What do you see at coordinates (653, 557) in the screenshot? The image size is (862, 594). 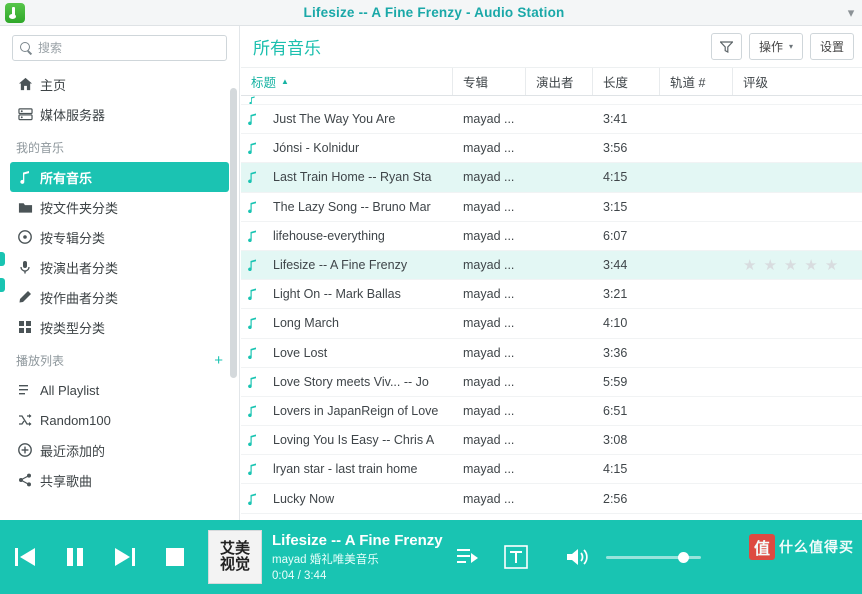 I see `volume-slider` at bounding box center [653, 557].